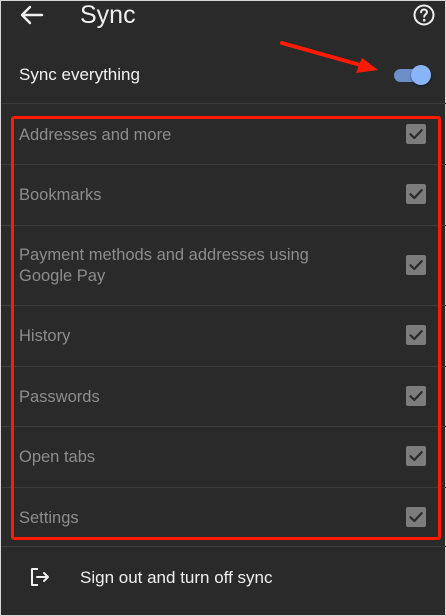 The image size is (446, 616). I want to click on sync-item-label: Passwords, so click(59, 397).